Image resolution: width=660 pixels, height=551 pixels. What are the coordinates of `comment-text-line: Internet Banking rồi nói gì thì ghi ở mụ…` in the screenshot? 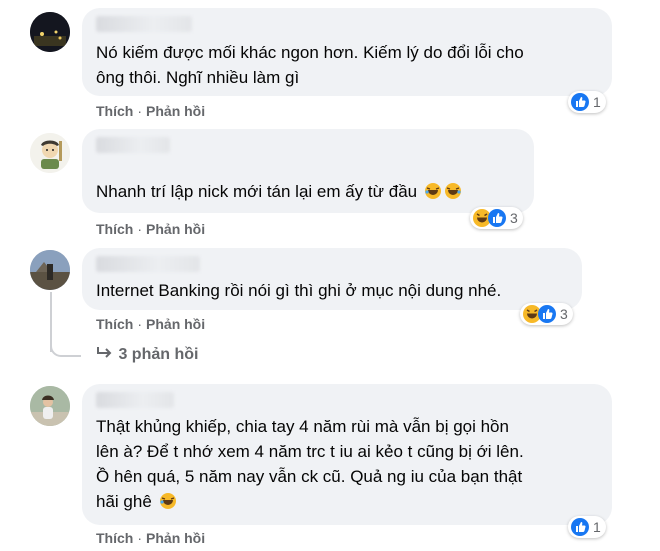 It's located at (299, 290).